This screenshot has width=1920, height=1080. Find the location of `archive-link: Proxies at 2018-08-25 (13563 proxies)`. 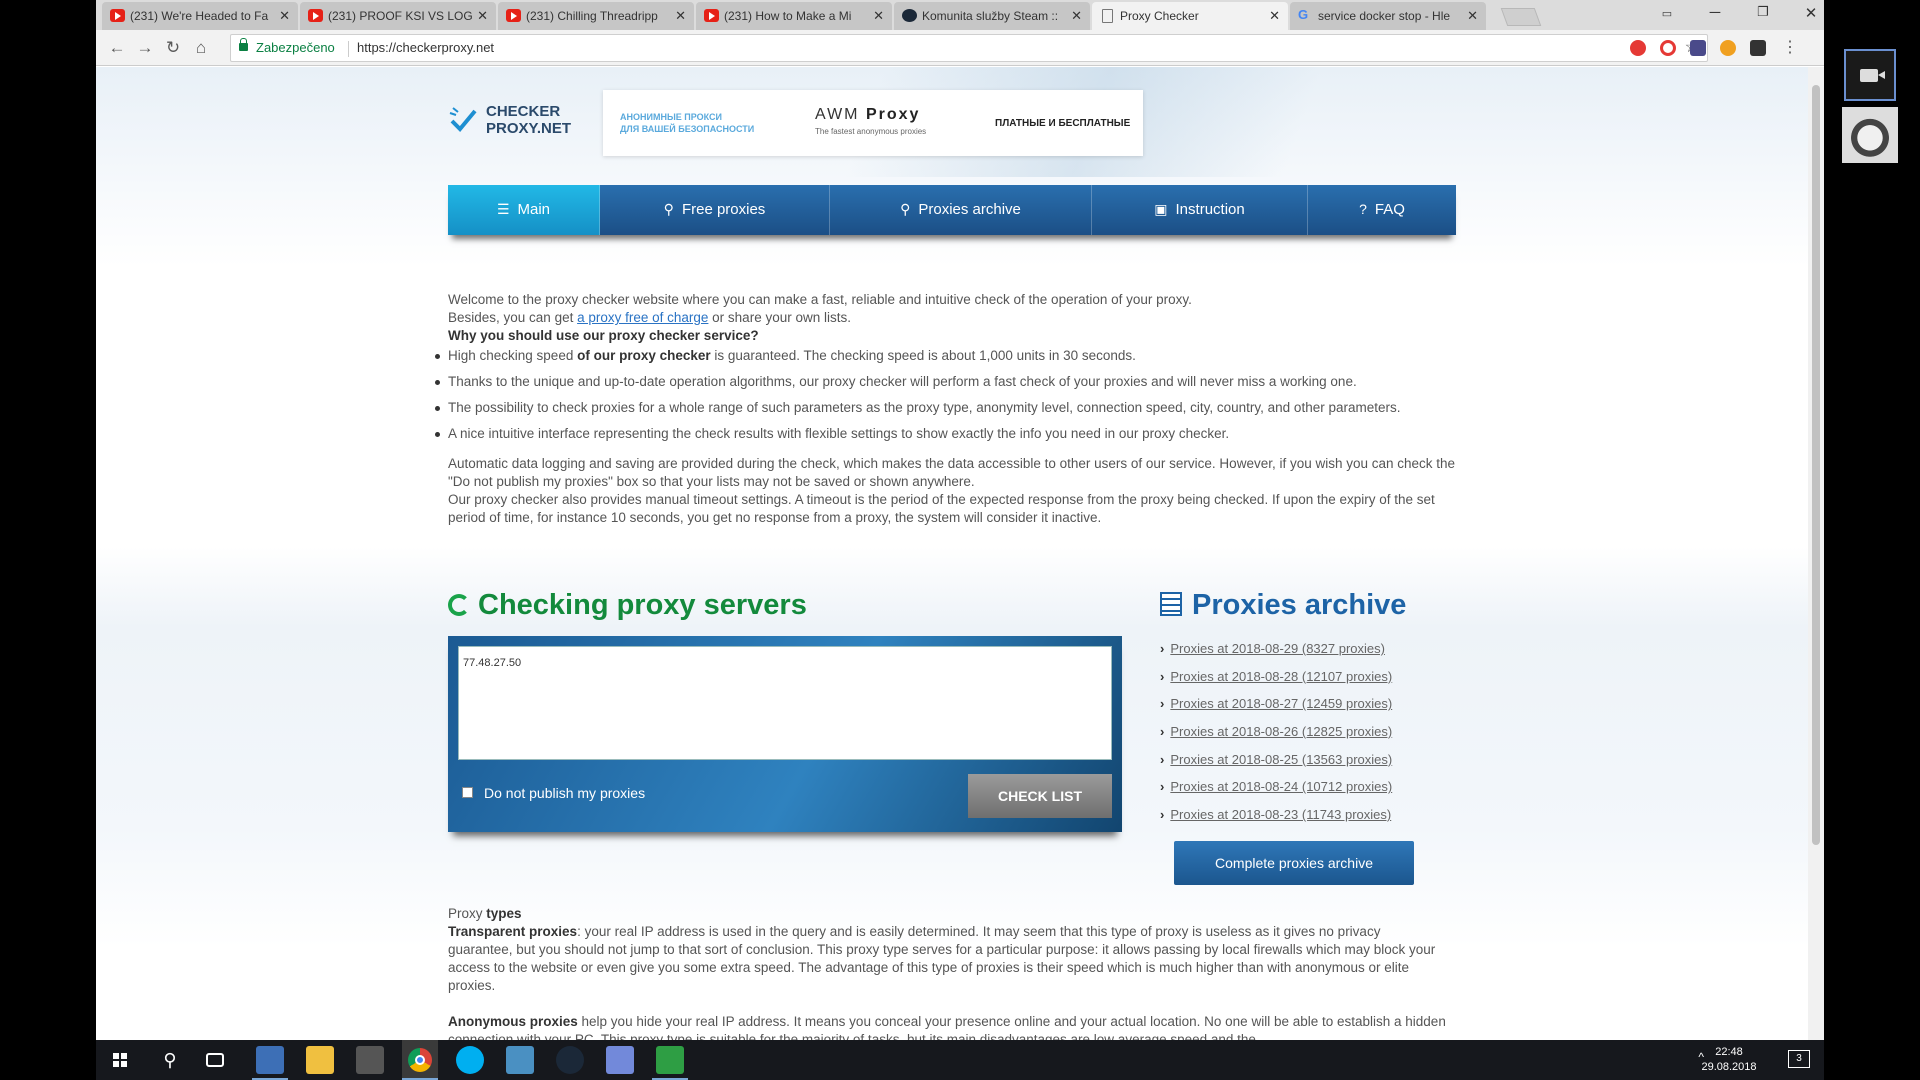

archive-link: Proxies at 2018-08-25 (13563 proxies) is located at coordinates (1281, 759).